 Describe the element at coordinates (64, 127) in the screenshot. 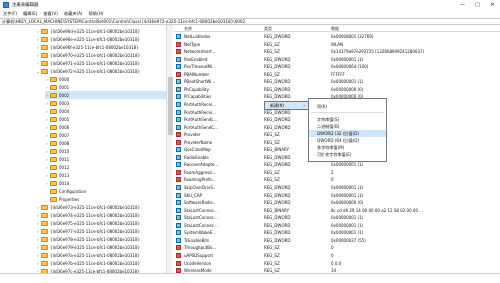

I see `tree-node-label: 0006` at that location.